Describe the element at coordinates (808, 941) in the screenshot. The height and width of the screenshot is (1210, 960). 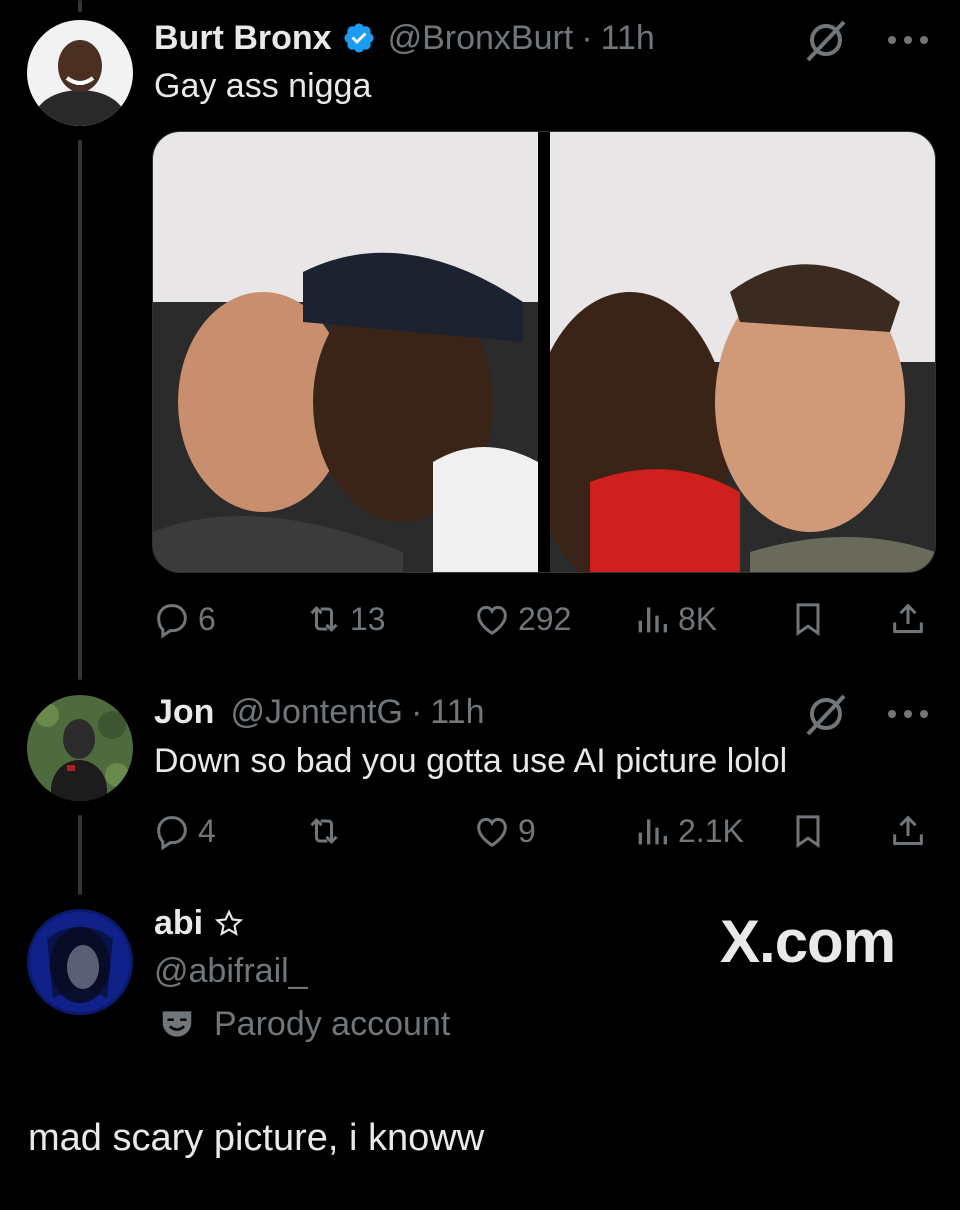
I see `xcom-watermark: X.com` at that location.